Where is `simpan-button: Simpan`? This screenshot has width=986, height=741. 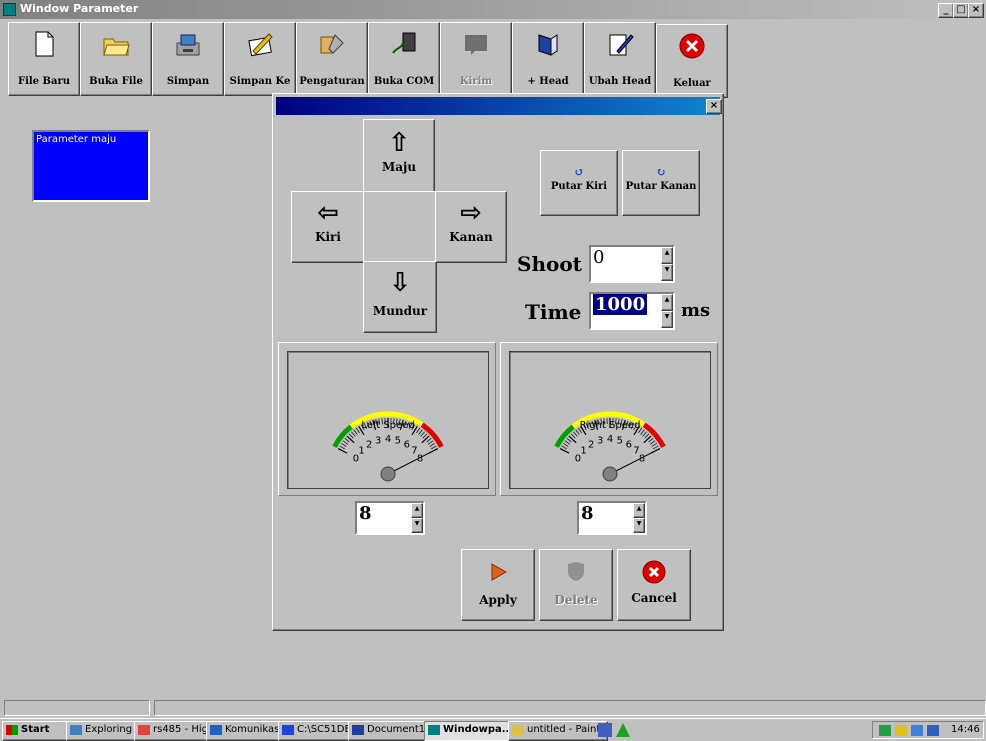
simpan-button: Simpan is located at coordinates (188, 59).